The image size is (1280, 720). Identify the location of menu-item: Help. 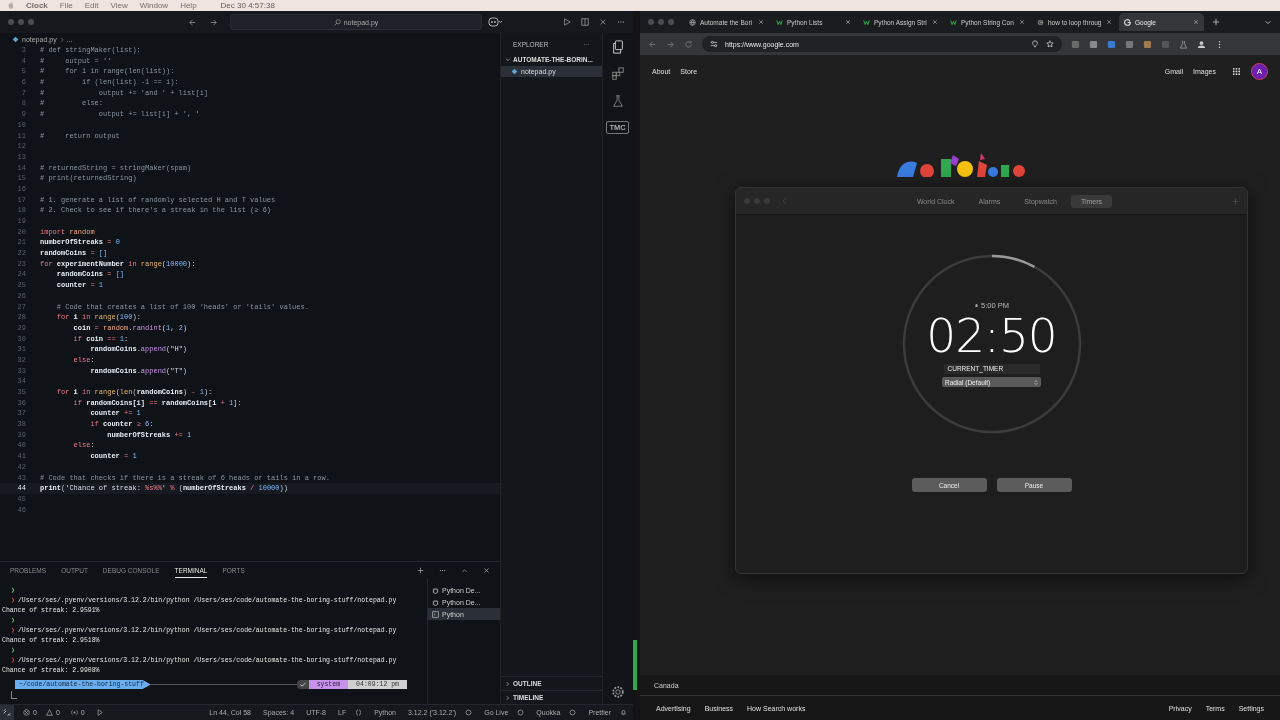
(188, 5).